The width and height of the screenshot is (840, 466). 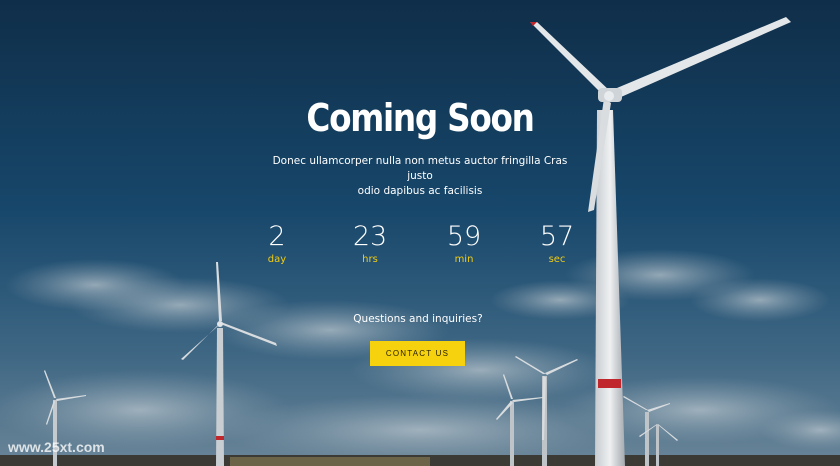 I want to click on countdown-unit: day, so click(x=277, y=259).